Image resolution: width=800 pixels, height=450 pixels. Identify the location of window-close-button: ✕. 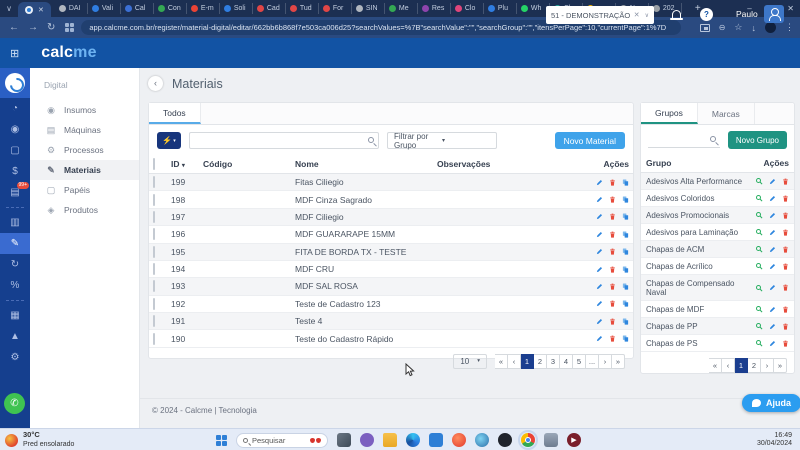
(790, 8).